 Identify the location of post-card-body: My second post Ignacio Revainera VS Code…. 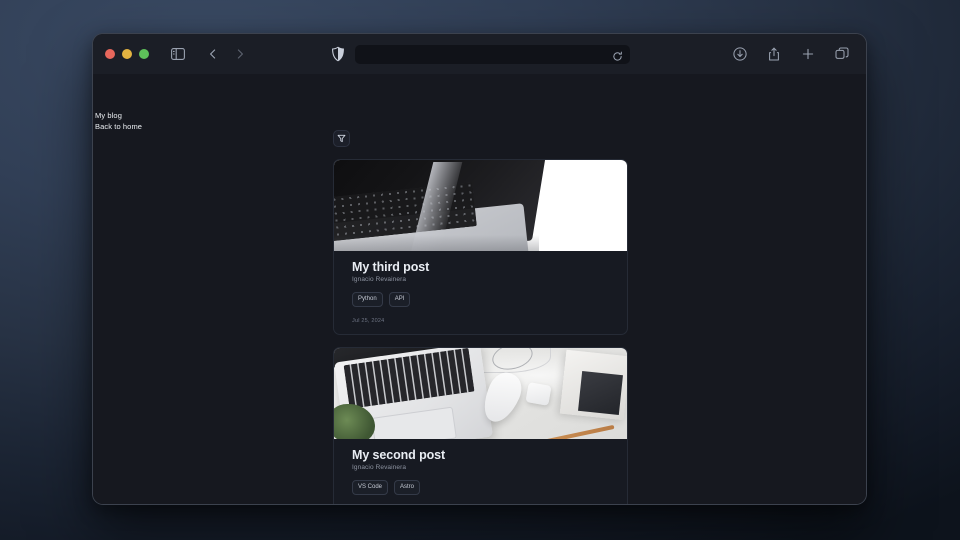
(480, 471).